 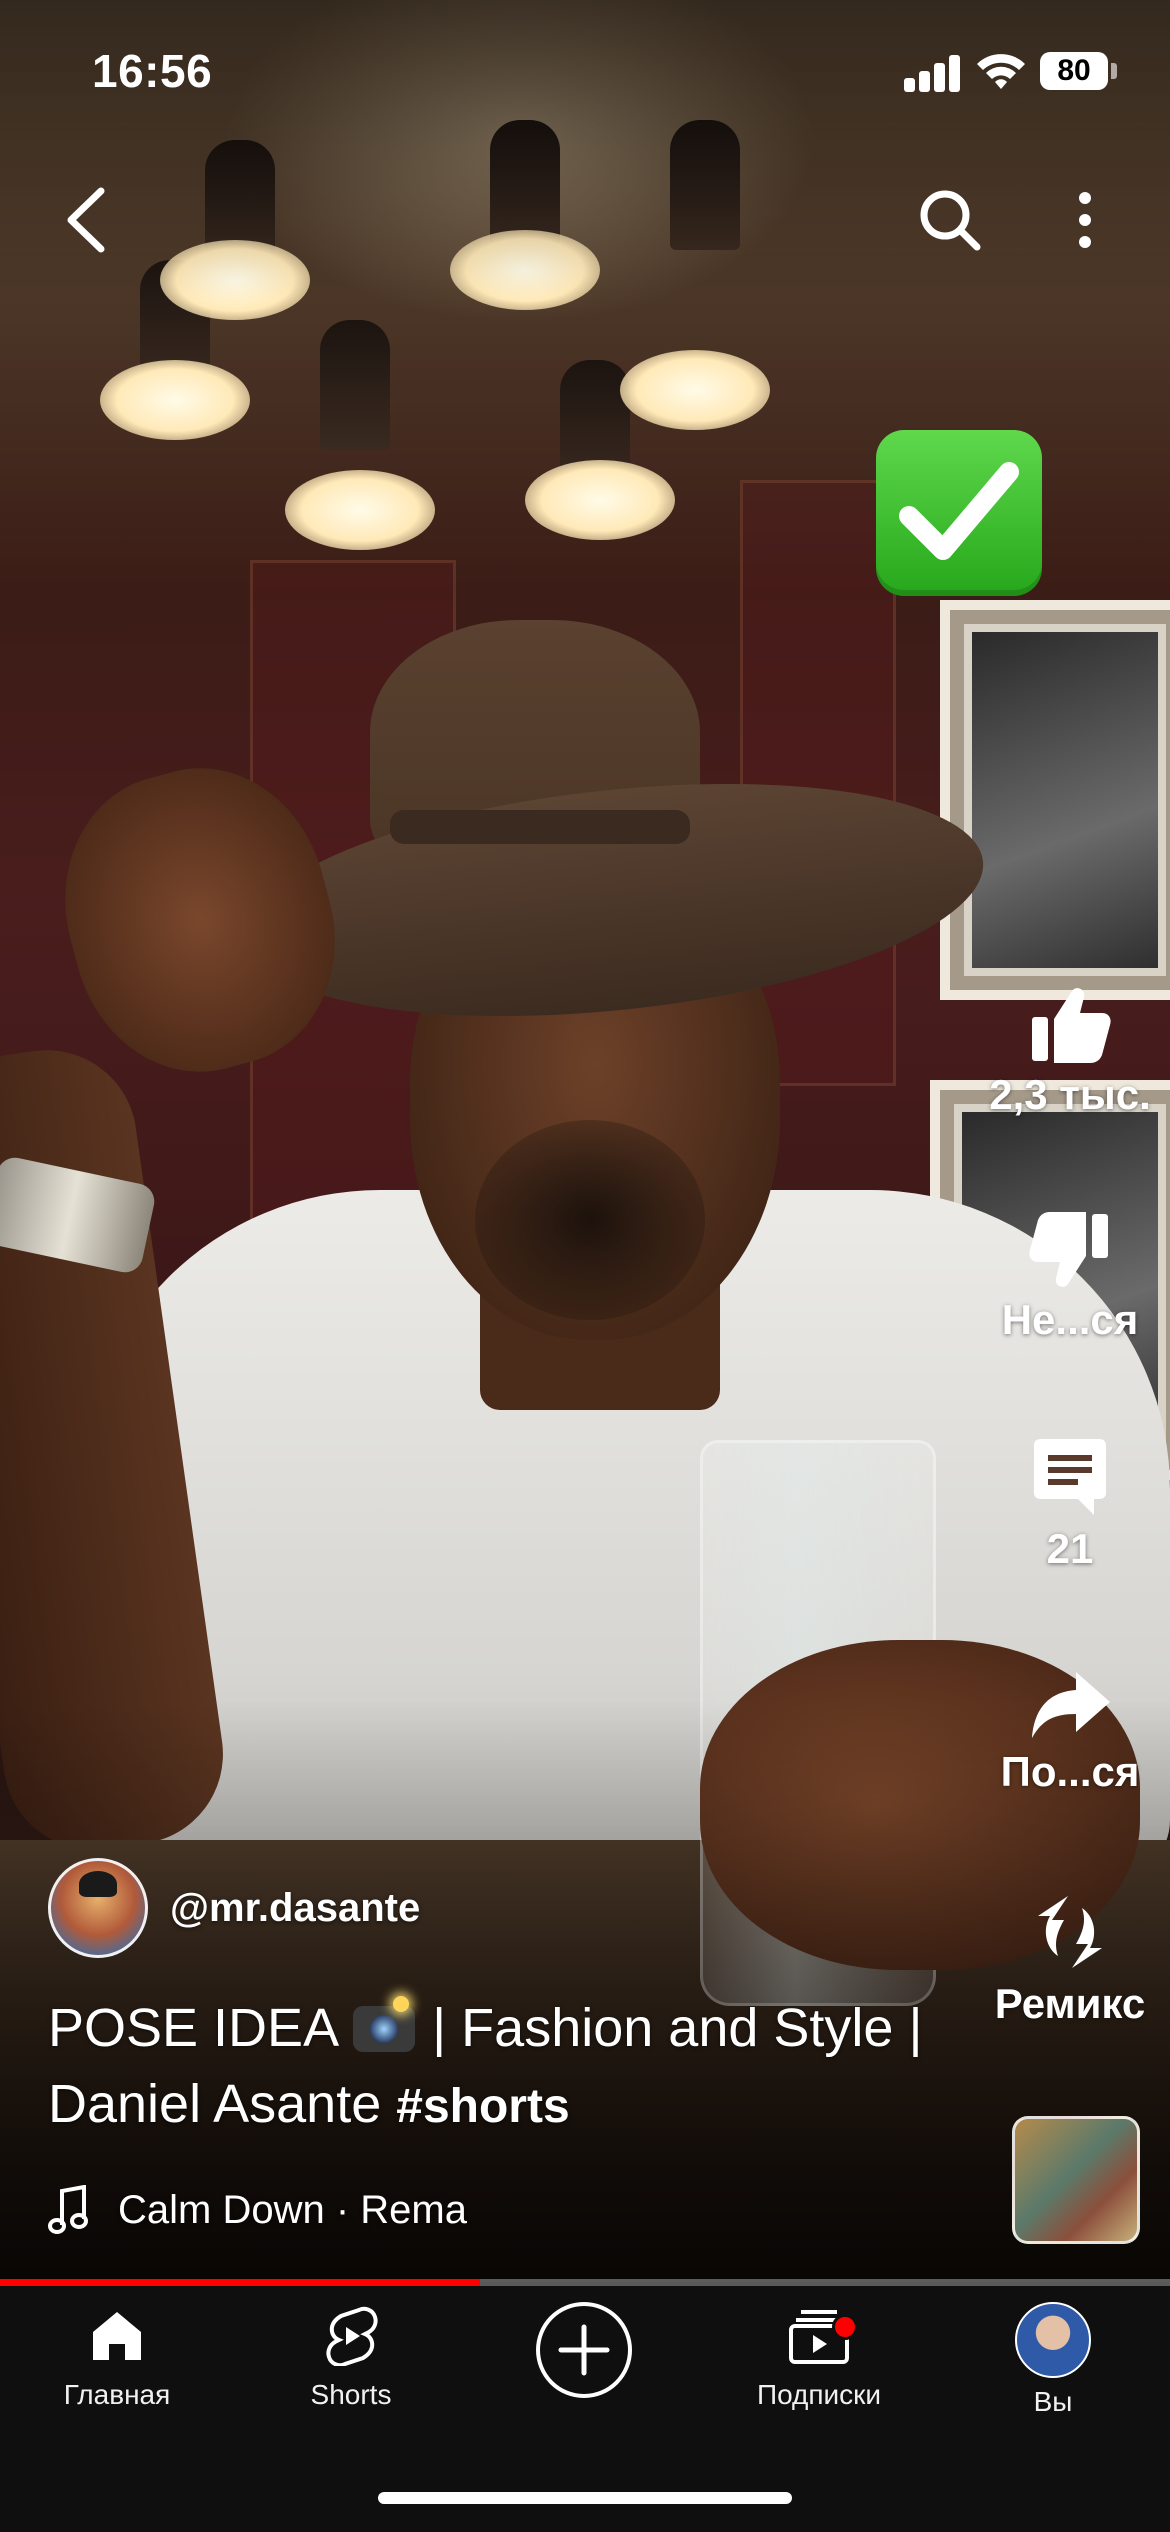 What do you see at coordinates (1070, 1548) in the screenshot?
I see `comments-count: 21` at bounding box center [1070, 1548].